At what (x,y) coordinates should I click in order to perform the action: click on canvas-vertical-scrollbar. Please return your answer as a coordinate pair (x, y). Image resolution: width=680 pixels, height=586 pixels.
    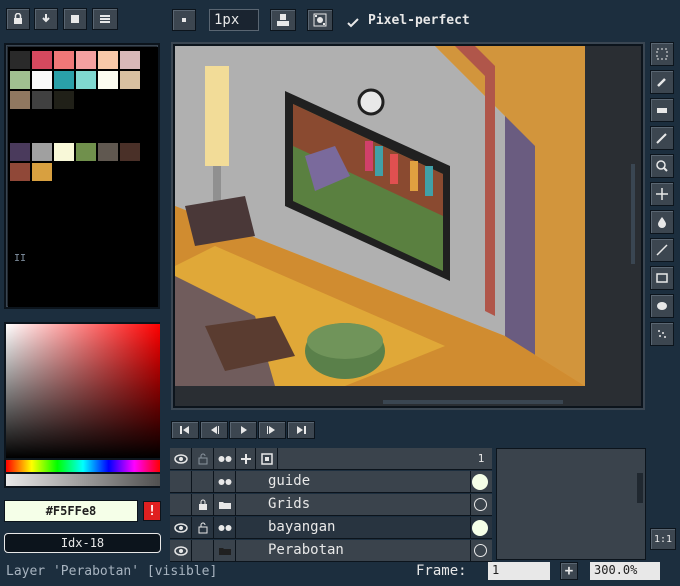
    Looking at the image, I should click on (633, 214).